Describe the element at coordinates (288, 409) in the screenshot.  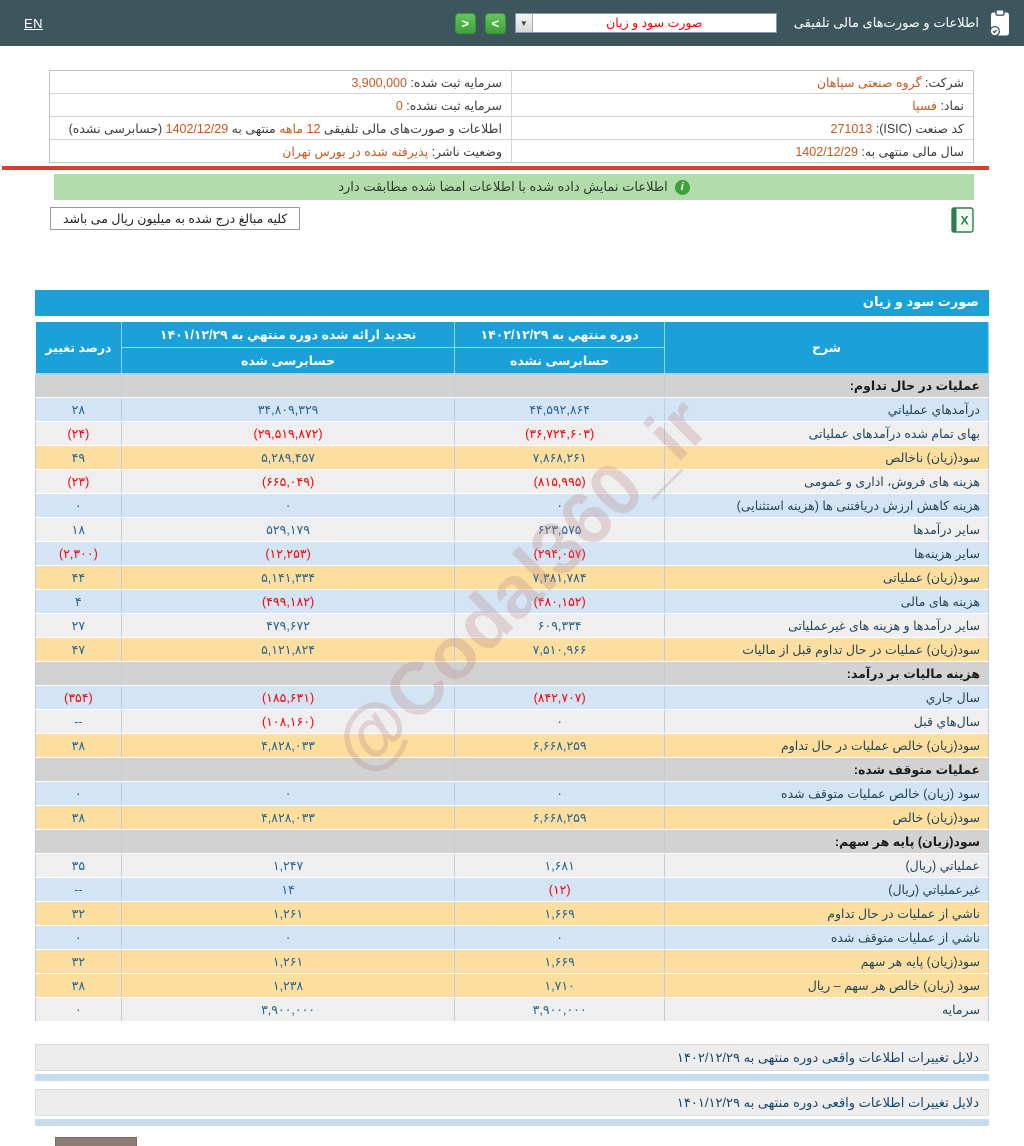
I see `prior-period-value-cell: ۳۴,۸۰۹,۳۲۹` at that location.